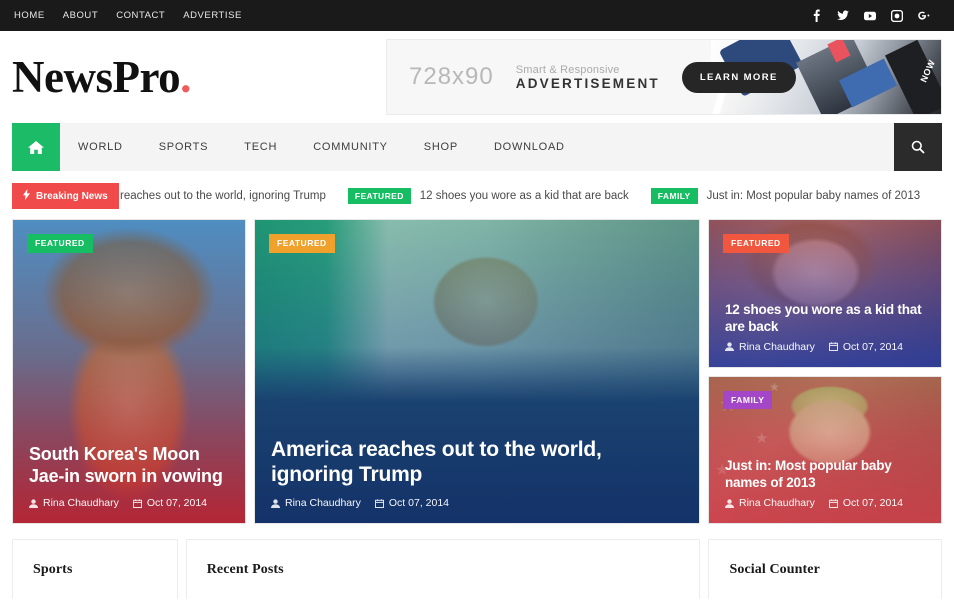 Image resolution: width=954 pixels, height=600 pixels. I want to click on widget-title: Recent Posts, so click(245, 569).